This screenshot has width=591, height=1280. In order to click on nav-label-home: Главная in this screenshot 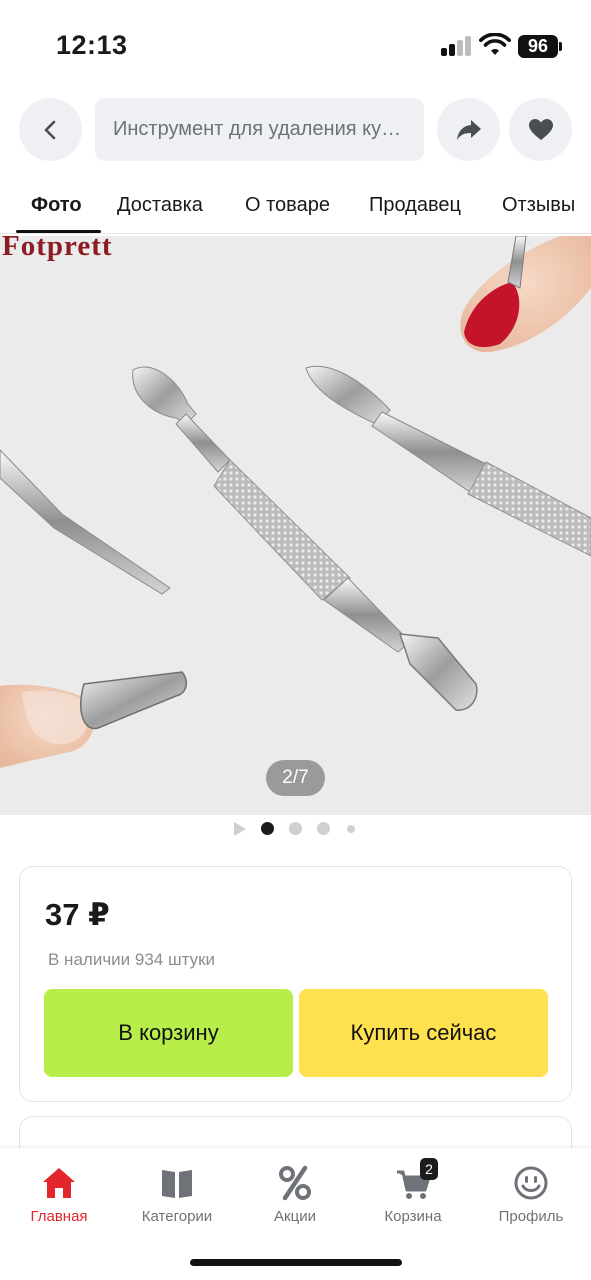, I will do `click(59, 1216)`.